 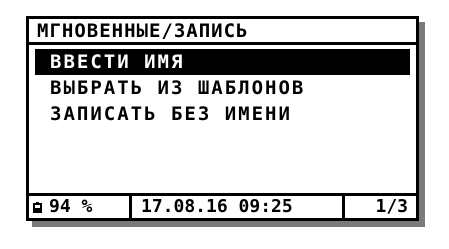 What do you see at coordinates (71, 206) in the screenshot?
I see `battery-level: 94 %` at bounding box center [71, 206].